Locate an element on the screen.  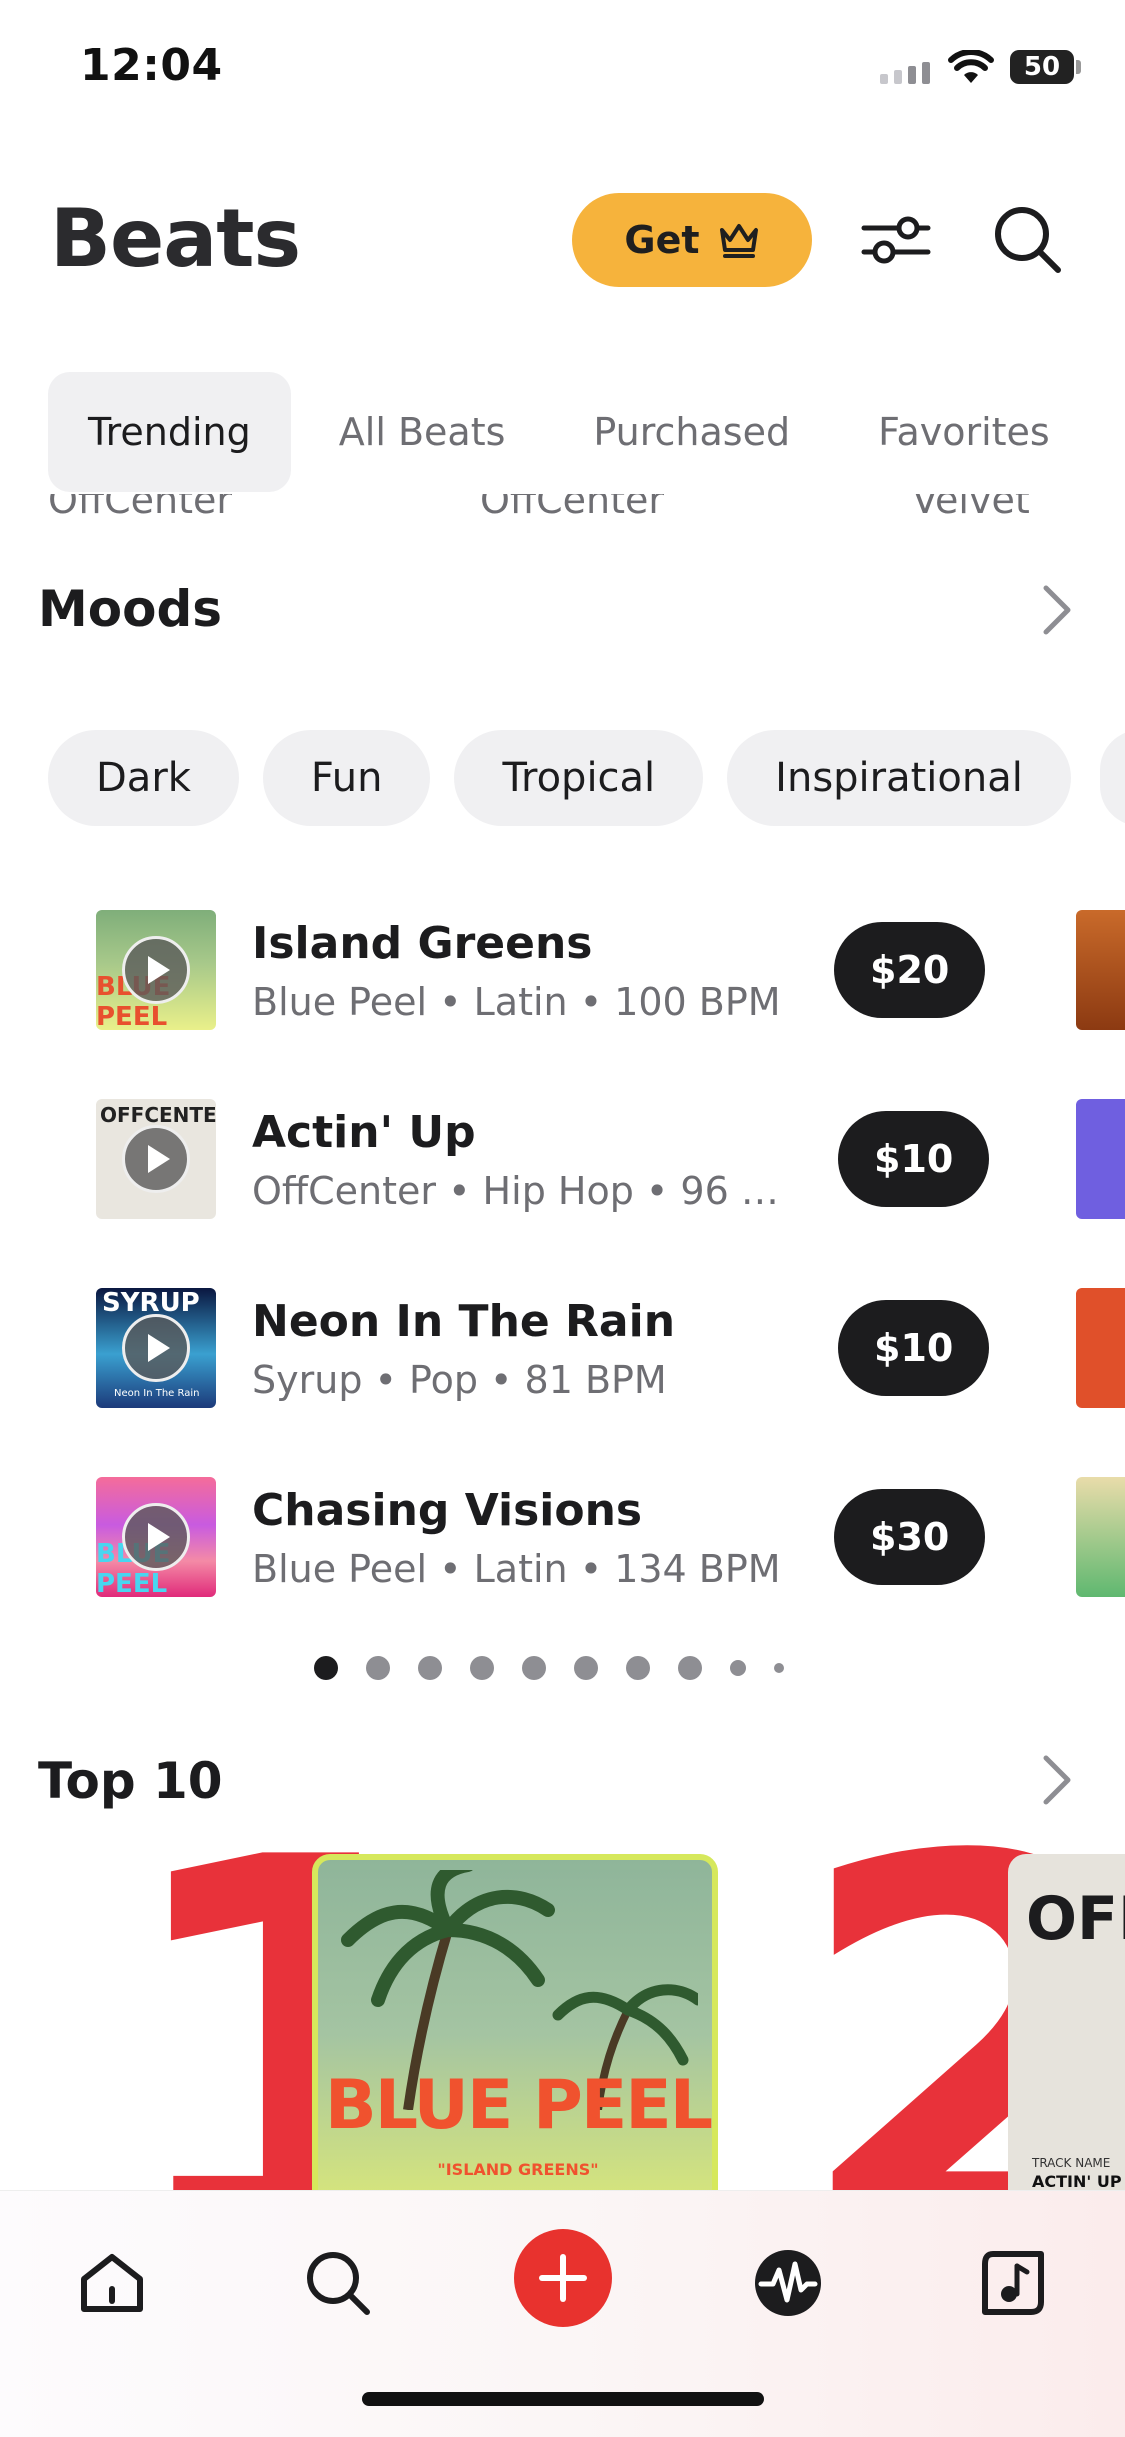
track-cover: OFFCENTER is located at coordinates (156, 1159).